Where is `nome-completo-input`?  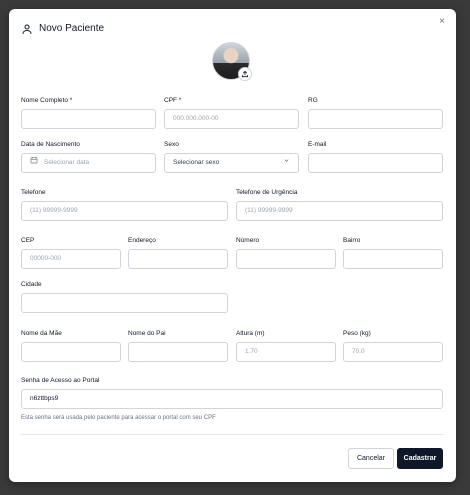 nome-completo-input is located at coordinates (88, 119).